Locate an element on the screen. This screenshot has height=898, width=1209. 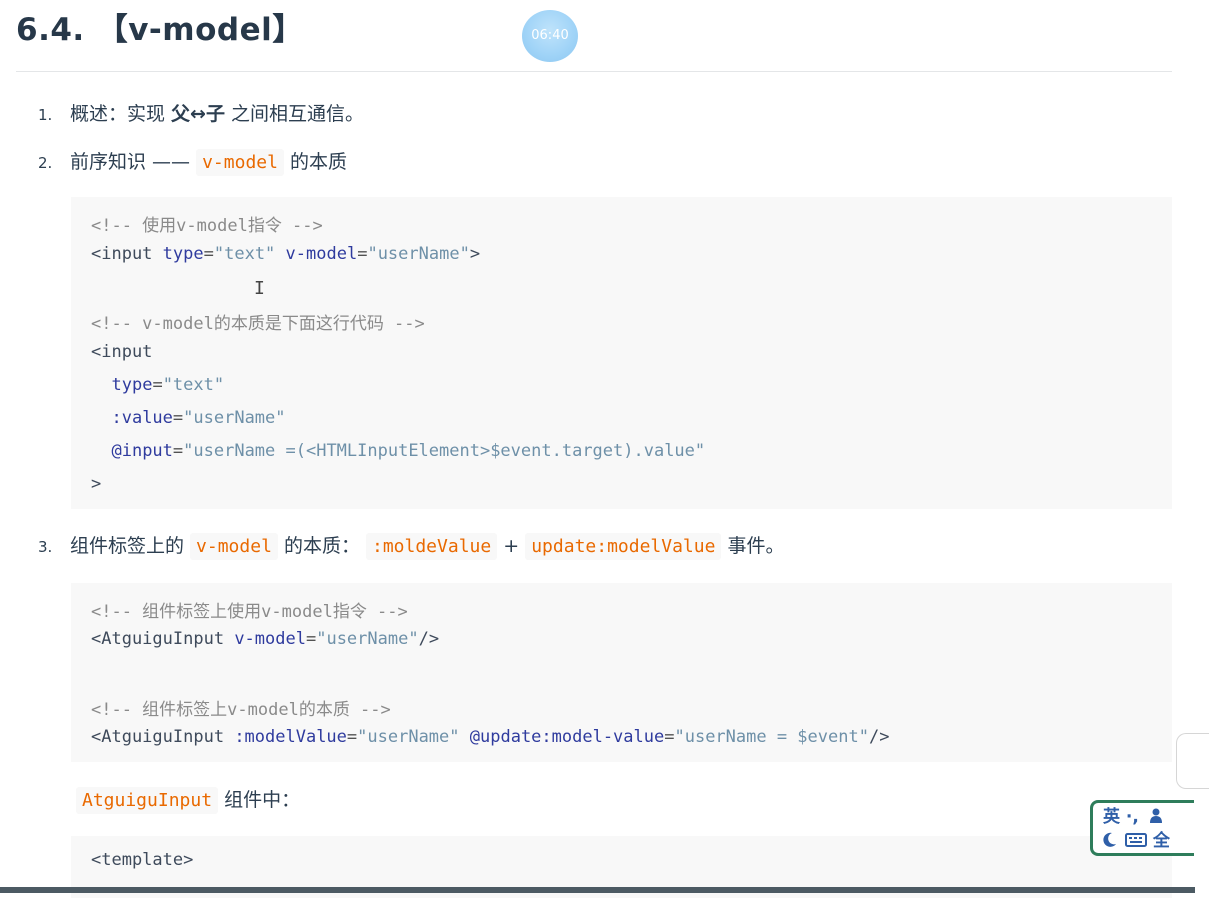
video-timer: 06:40 is located at coordinates (550, 36).